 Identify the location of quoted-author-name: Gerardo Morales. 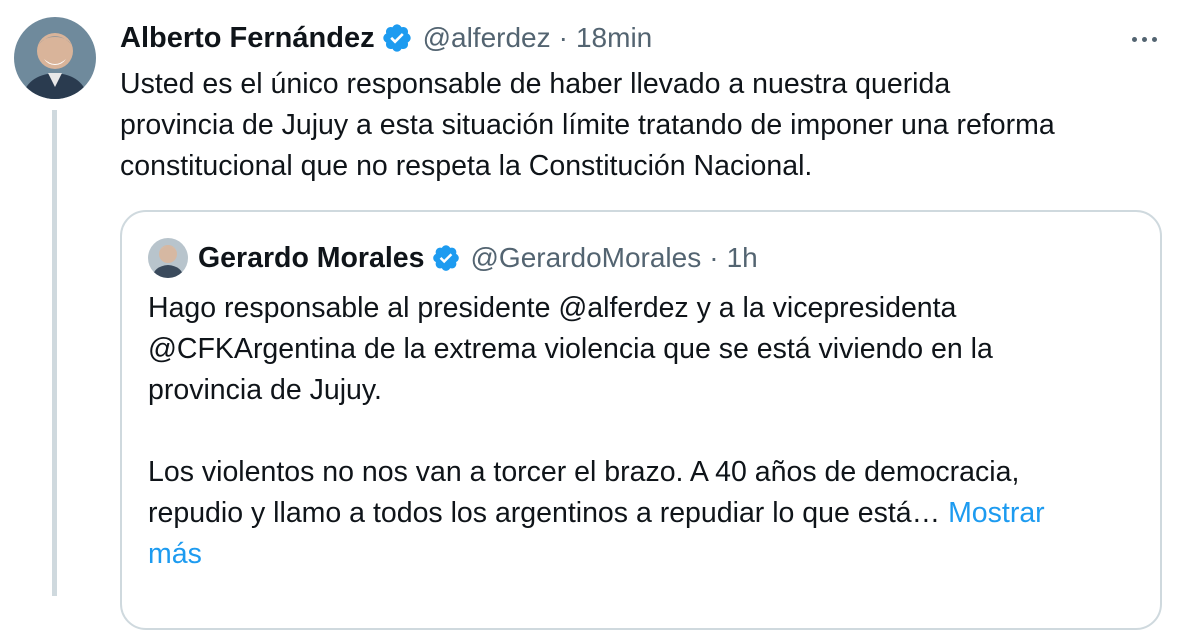
(311, 257).